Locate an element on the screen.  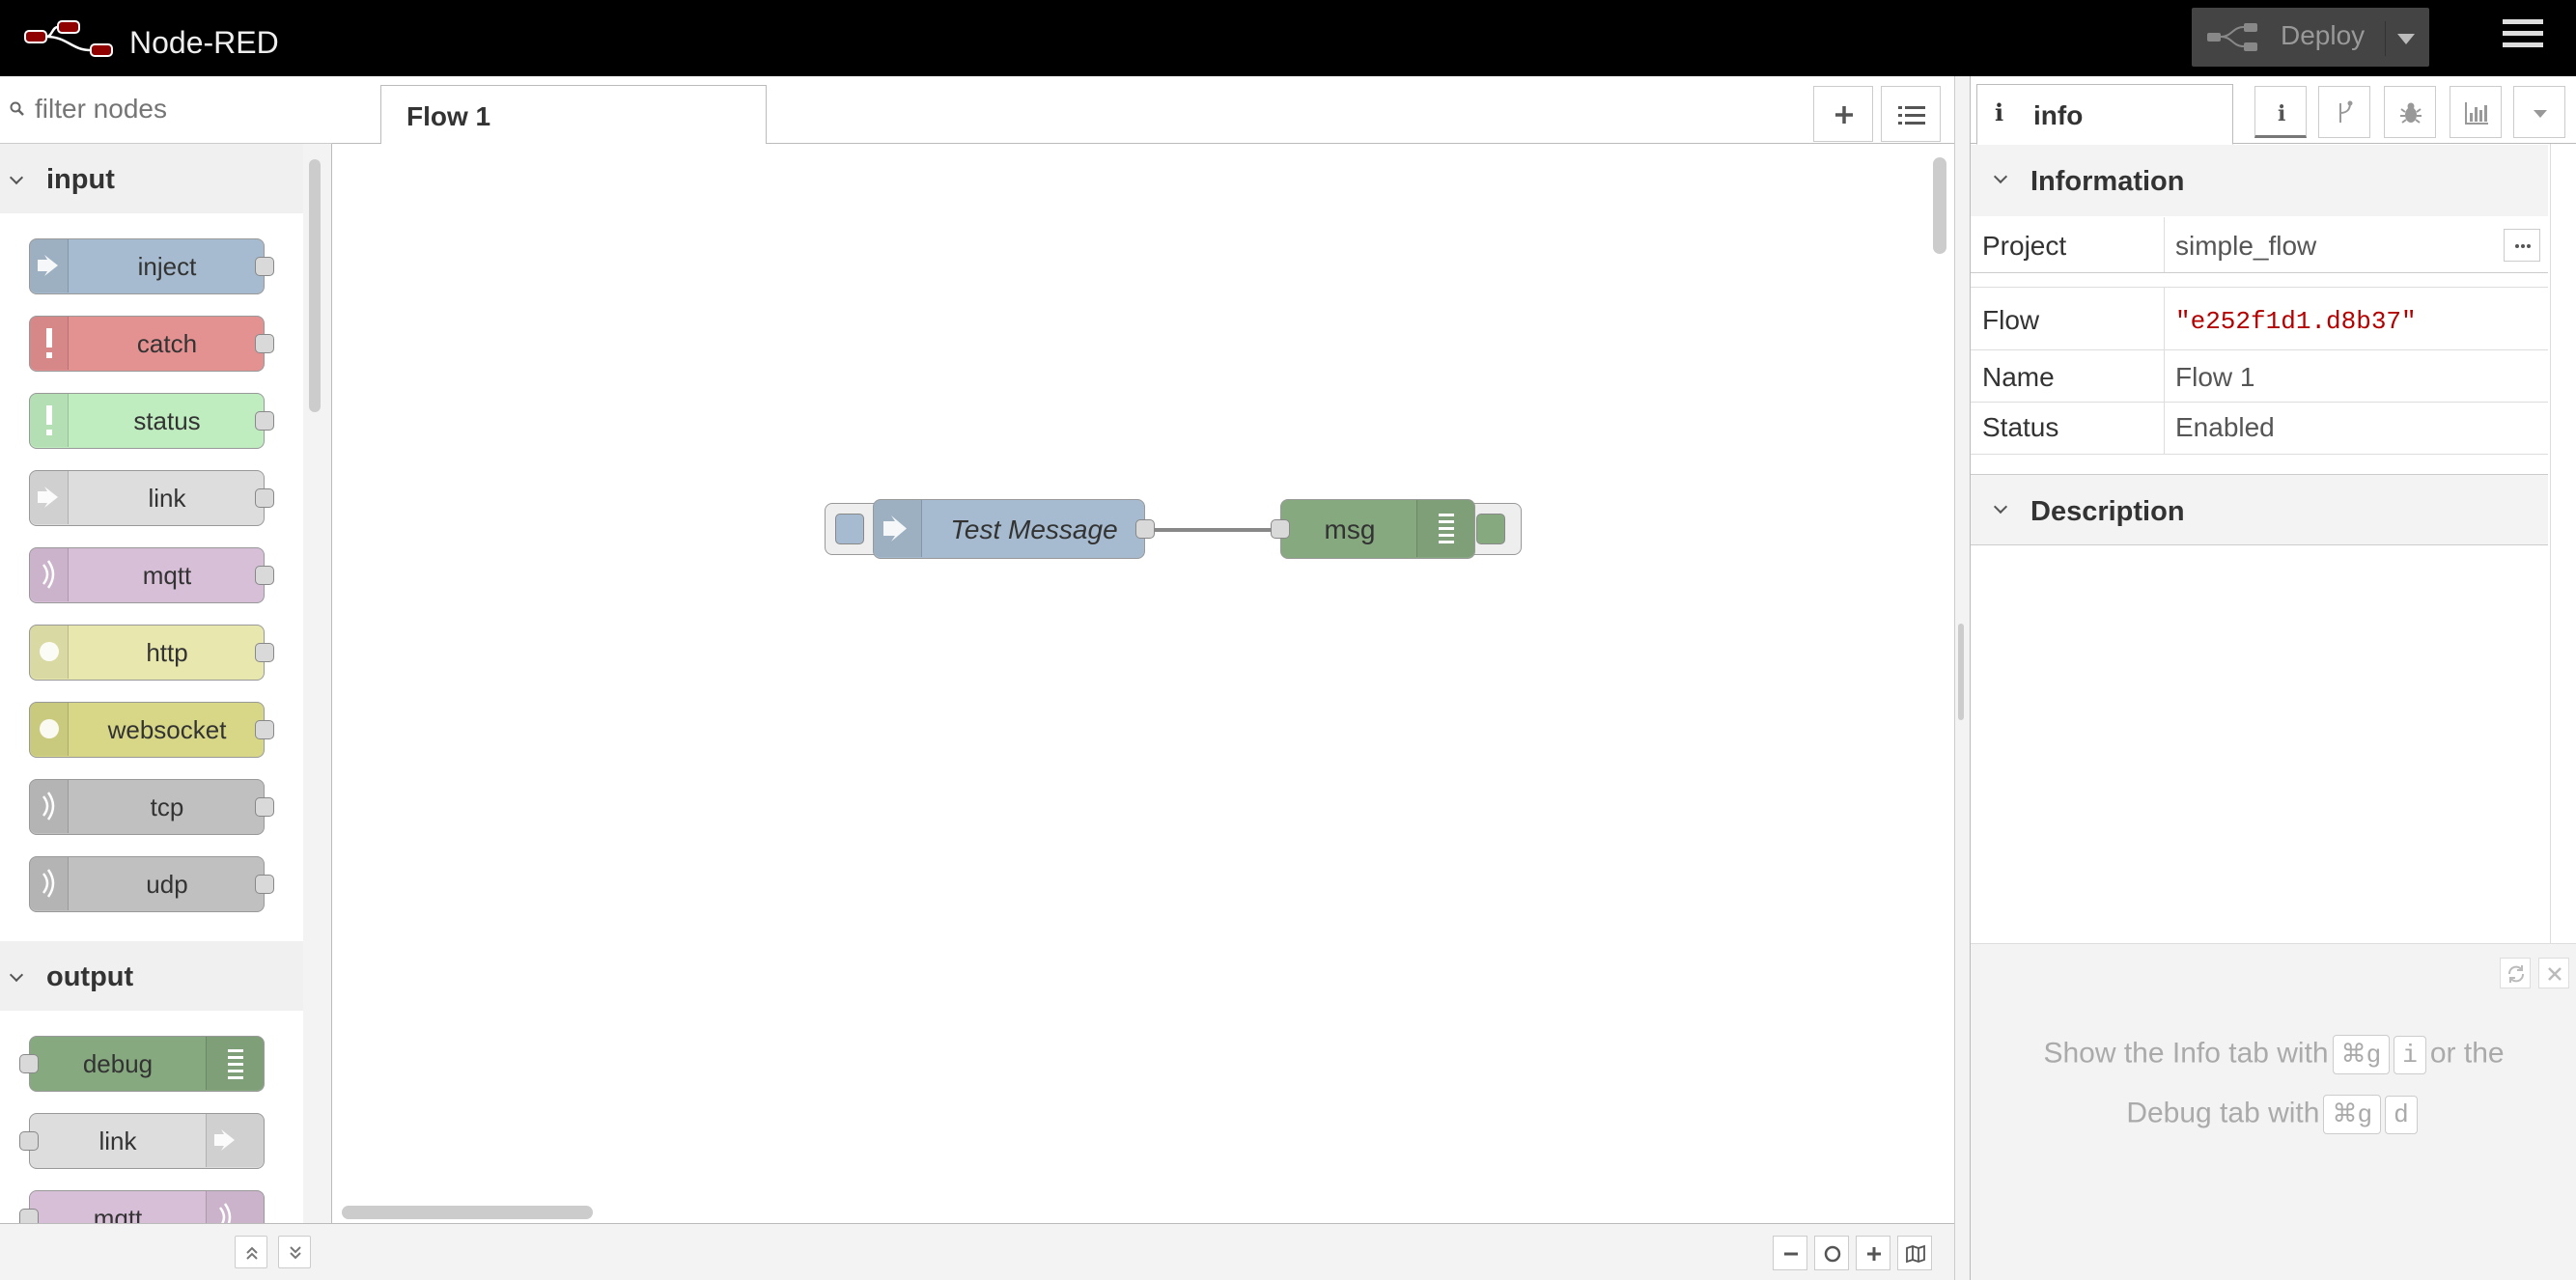
project-settings-button is located at coordinates (2522, 245).